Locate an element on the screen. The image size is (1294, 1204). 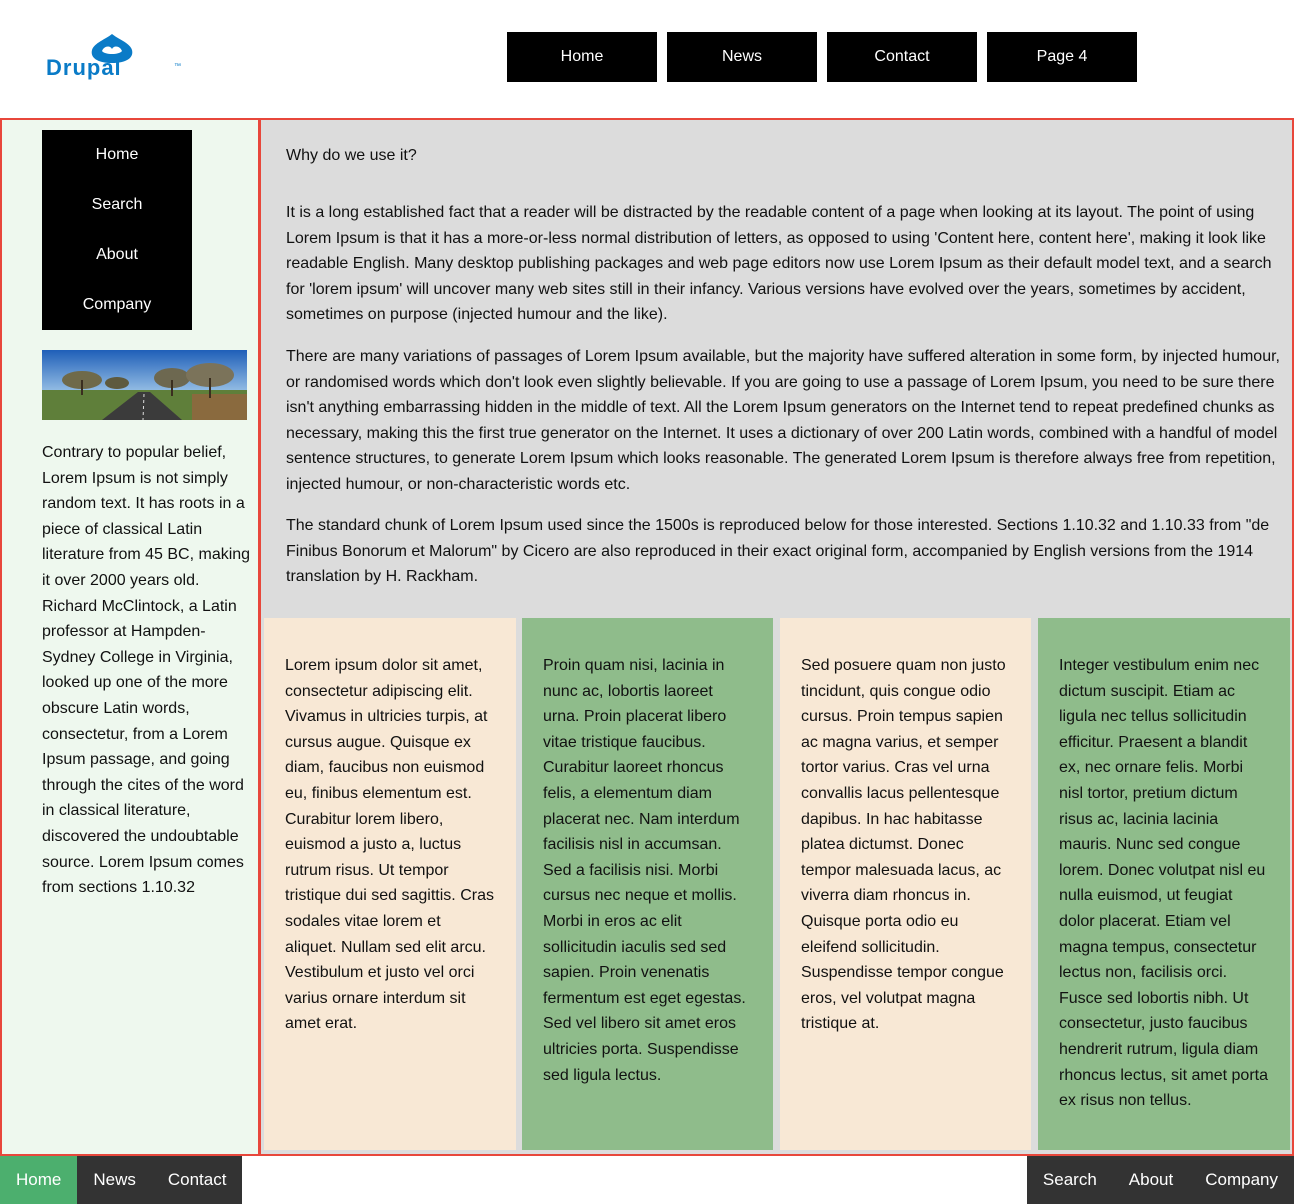
sidebar-item-company: Company is located at coordinates (117, 305).